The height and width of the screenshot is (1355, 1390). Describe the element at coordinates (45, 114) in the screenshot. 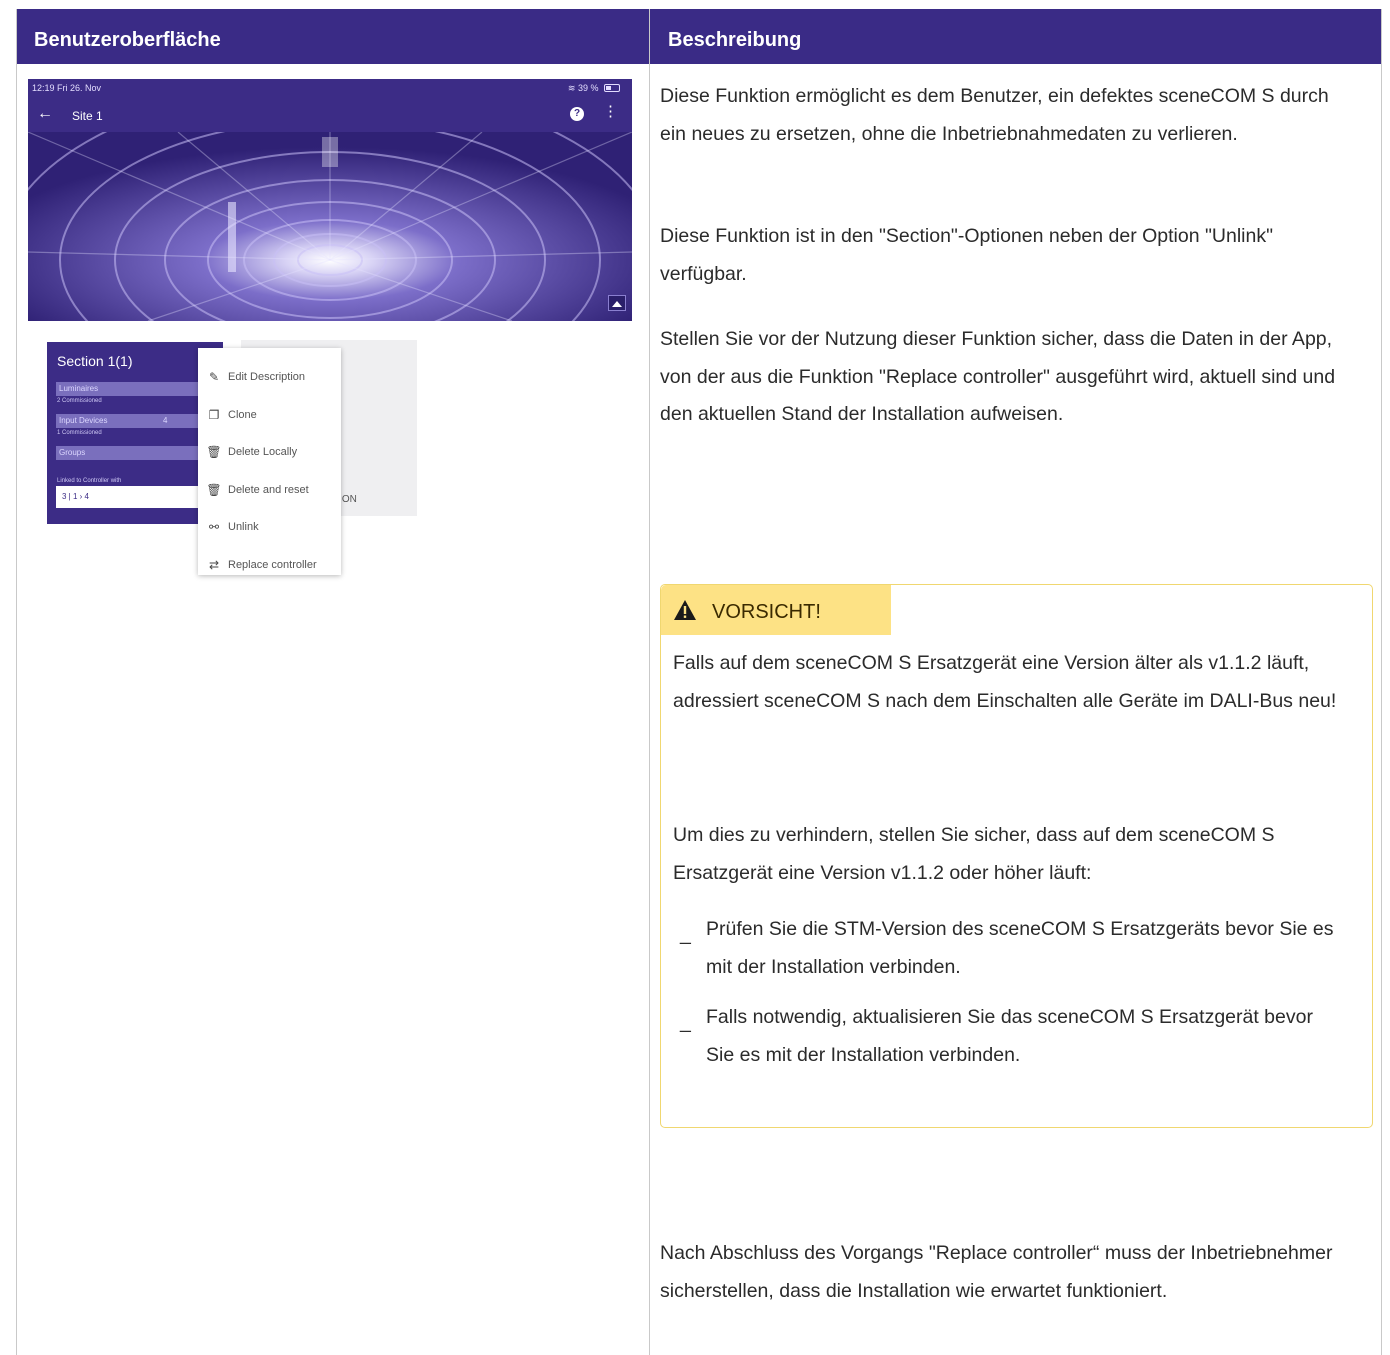

I see `back-arrow-icon: ←` at that location.